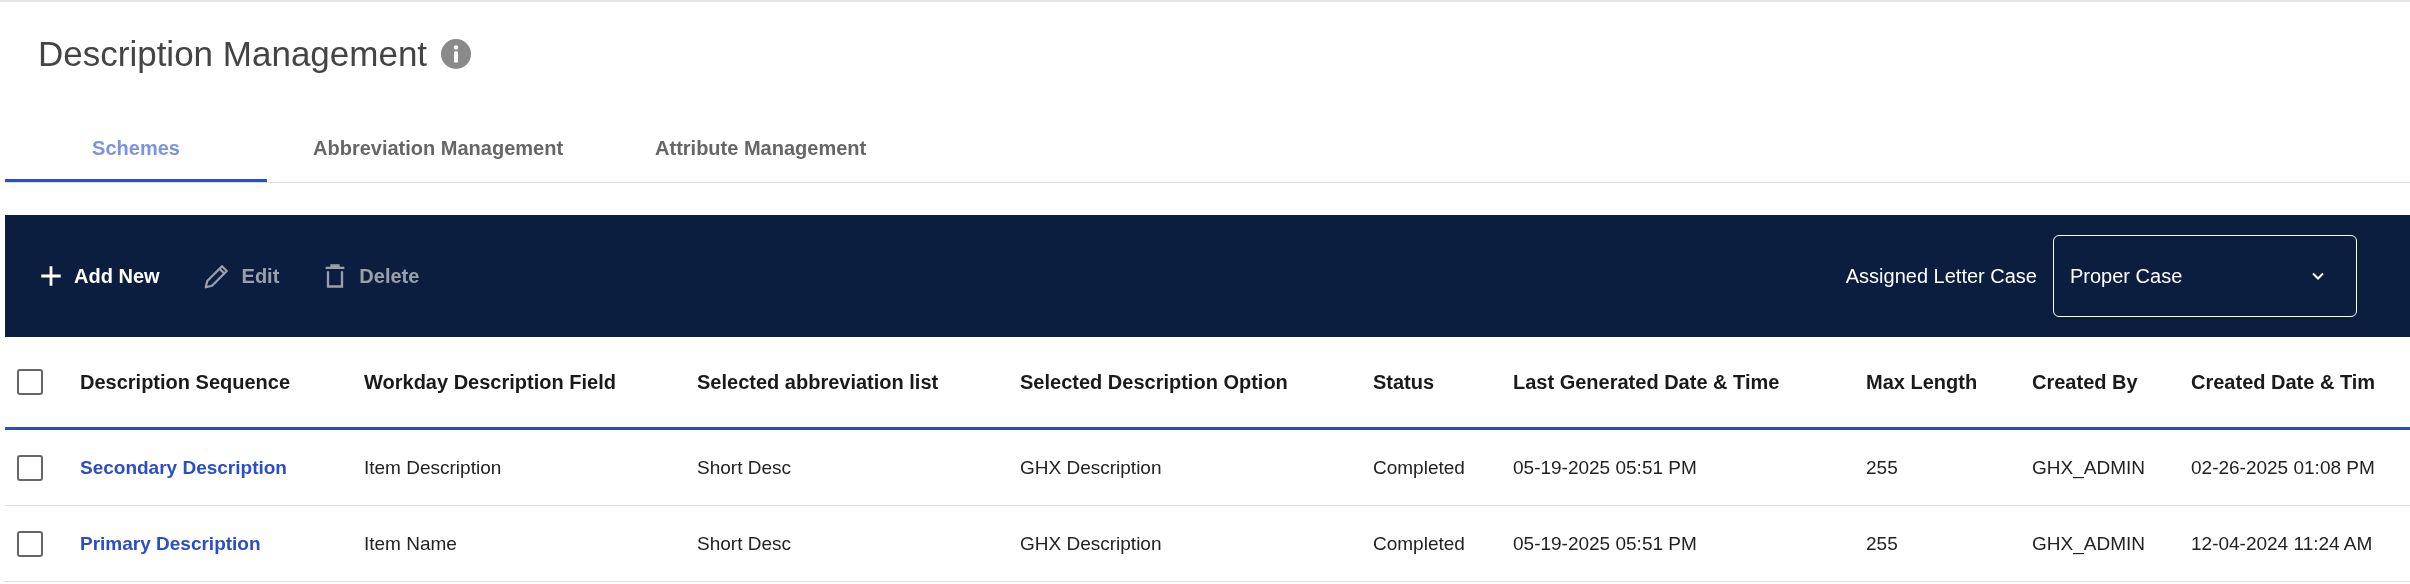  What do you see at coordinates (51, 276) in the screenshot?
I see `plus-icon` at bounding box center [51, 276].